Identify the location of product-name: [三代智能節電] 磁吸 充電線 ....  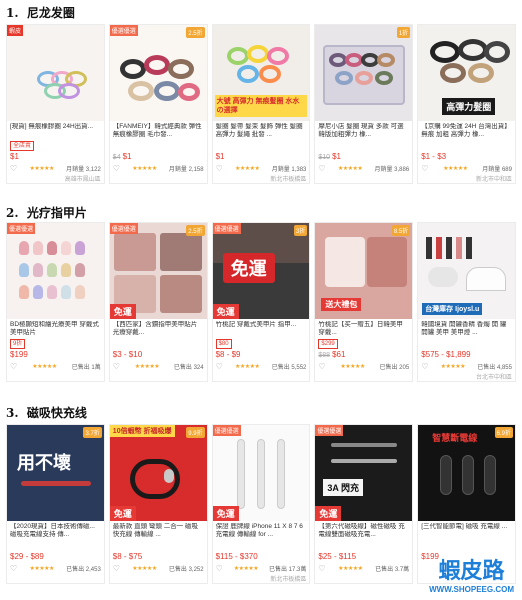
(466, 531).